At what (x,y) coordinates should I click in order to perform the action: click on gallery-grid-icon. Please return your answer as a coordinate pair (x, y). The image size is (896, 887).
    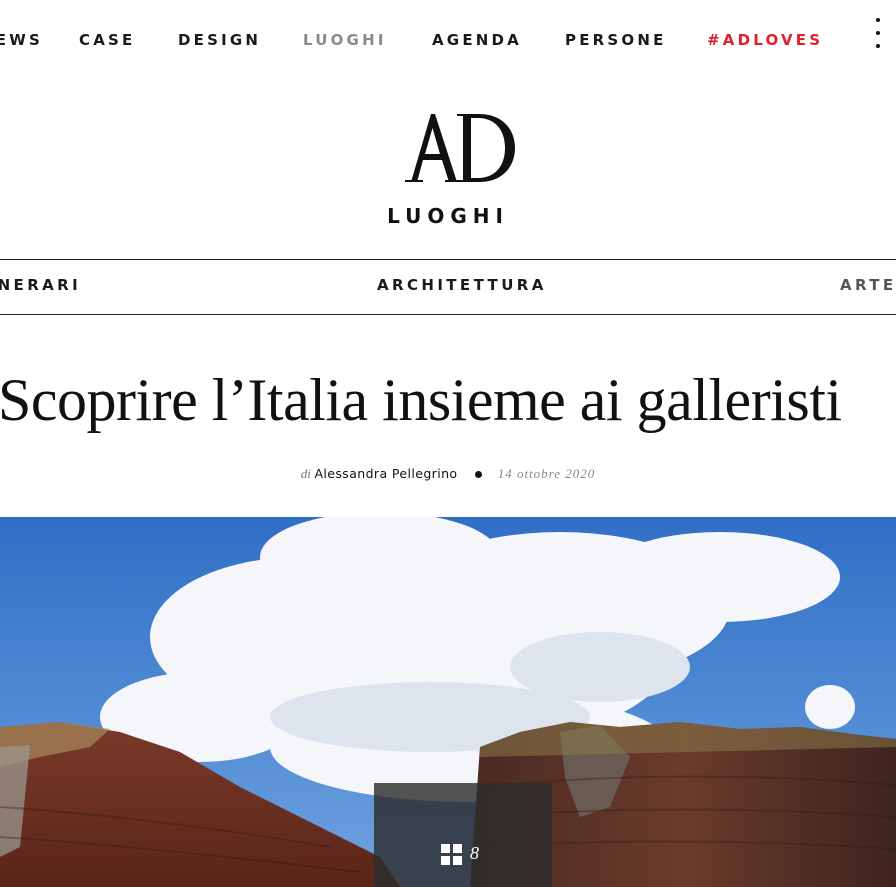
    Looking at the image, I should click on (452, 855).